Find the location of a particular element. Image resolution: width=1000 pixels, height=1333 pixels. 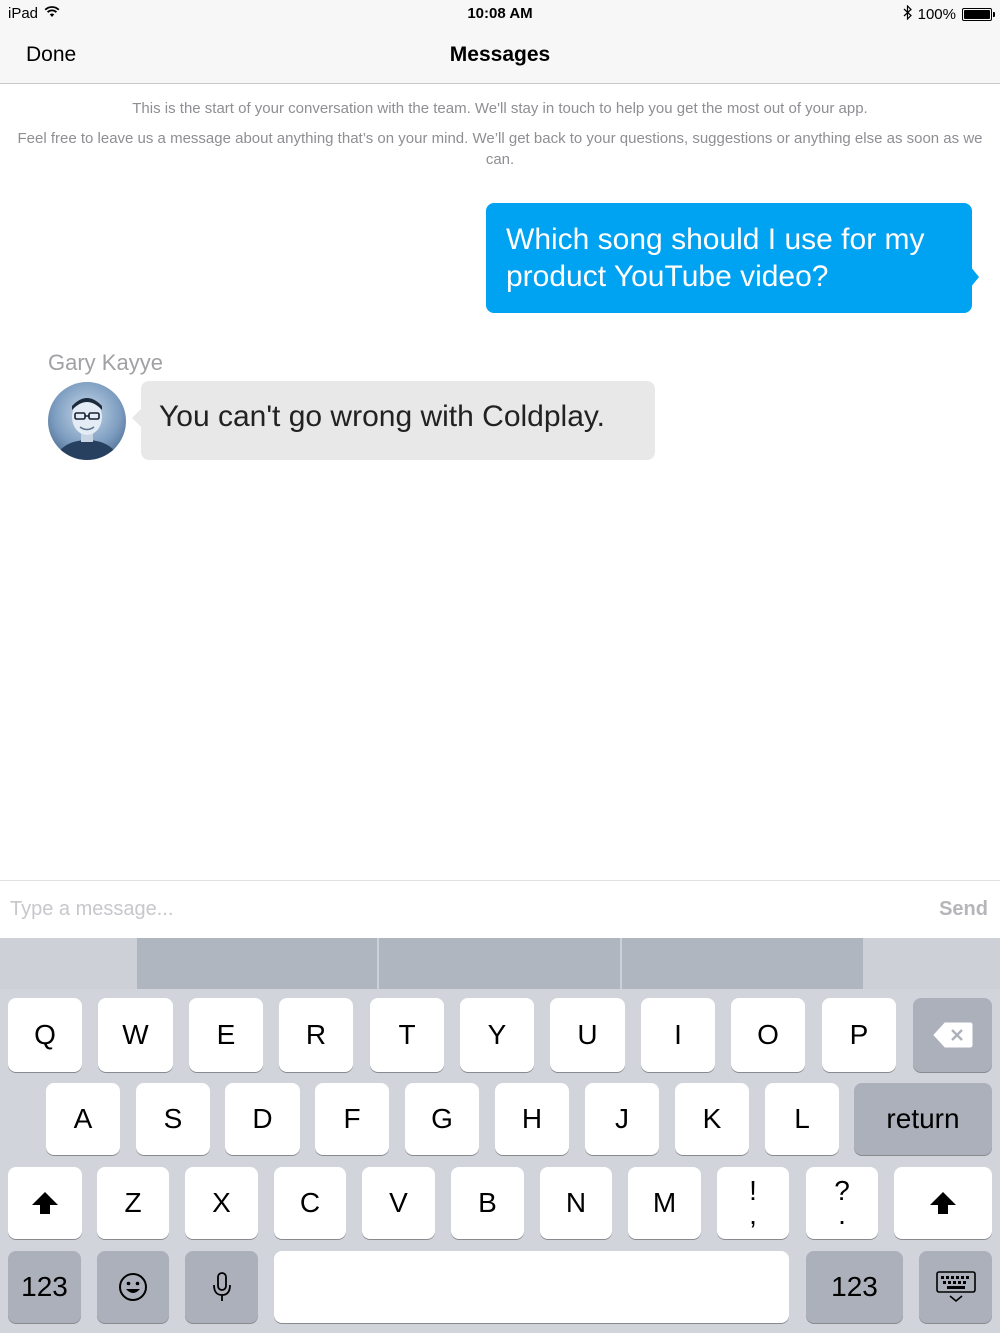

person-avatar-icon is located at coordinates (87, 429).